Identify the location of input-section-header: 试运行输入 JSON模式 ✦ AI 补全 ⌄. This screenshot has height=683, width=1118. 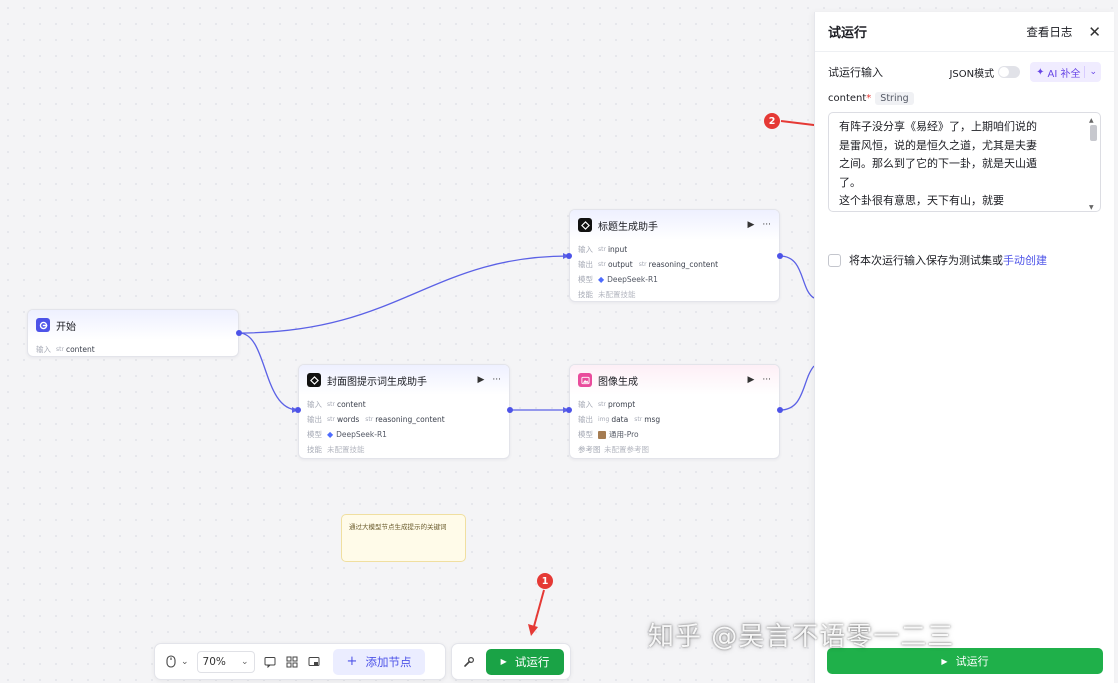
(964, 72).